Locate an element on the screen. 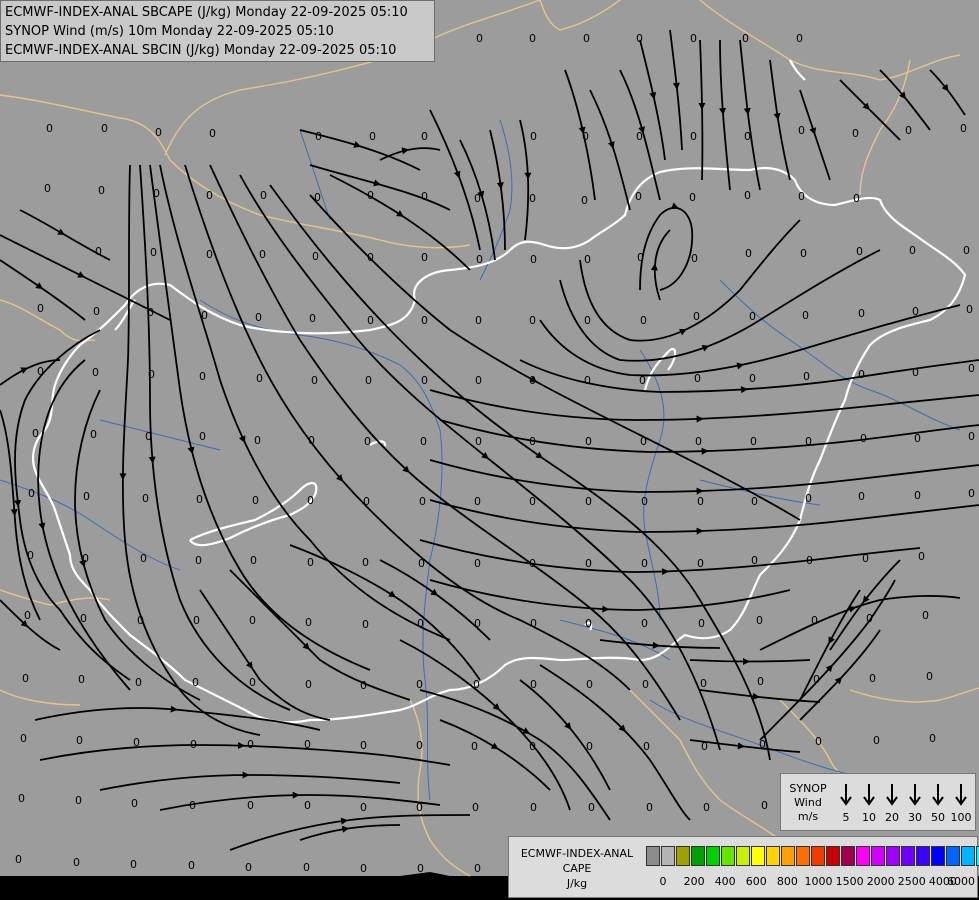 The width and height of the screenshot is (979, 900). cape-legend-title-line: CAPE is located at coordinates (577, 868).